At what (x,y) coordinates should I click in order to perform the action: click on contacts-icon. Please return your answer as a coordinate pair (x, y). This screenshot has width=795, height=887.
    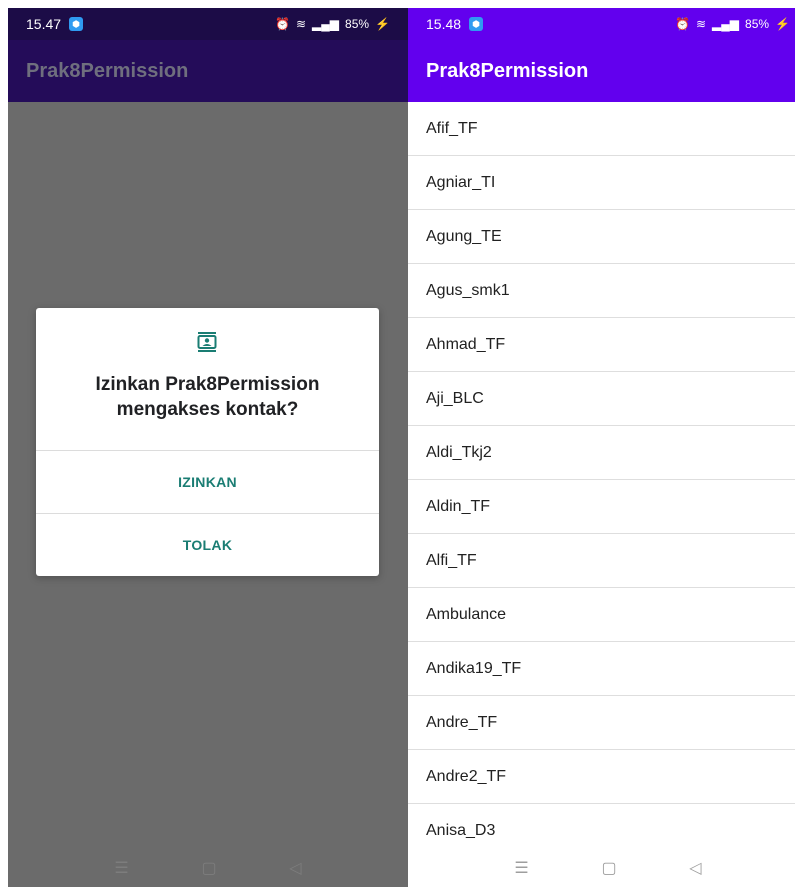
    Looking at the image, I should click on (207, 342).